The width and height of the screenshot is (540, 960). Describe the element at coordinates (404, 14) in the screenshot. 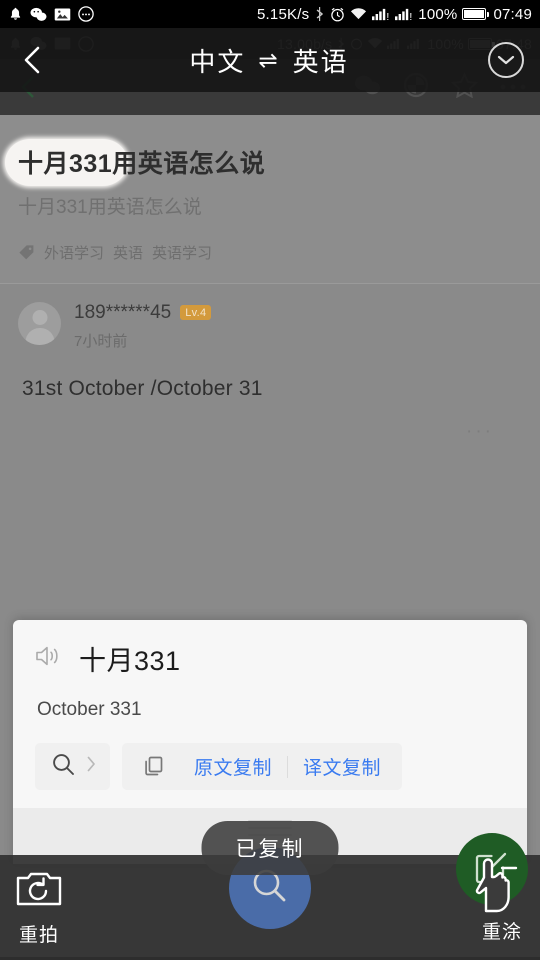

I see `signal-2-icon: !` at that location.